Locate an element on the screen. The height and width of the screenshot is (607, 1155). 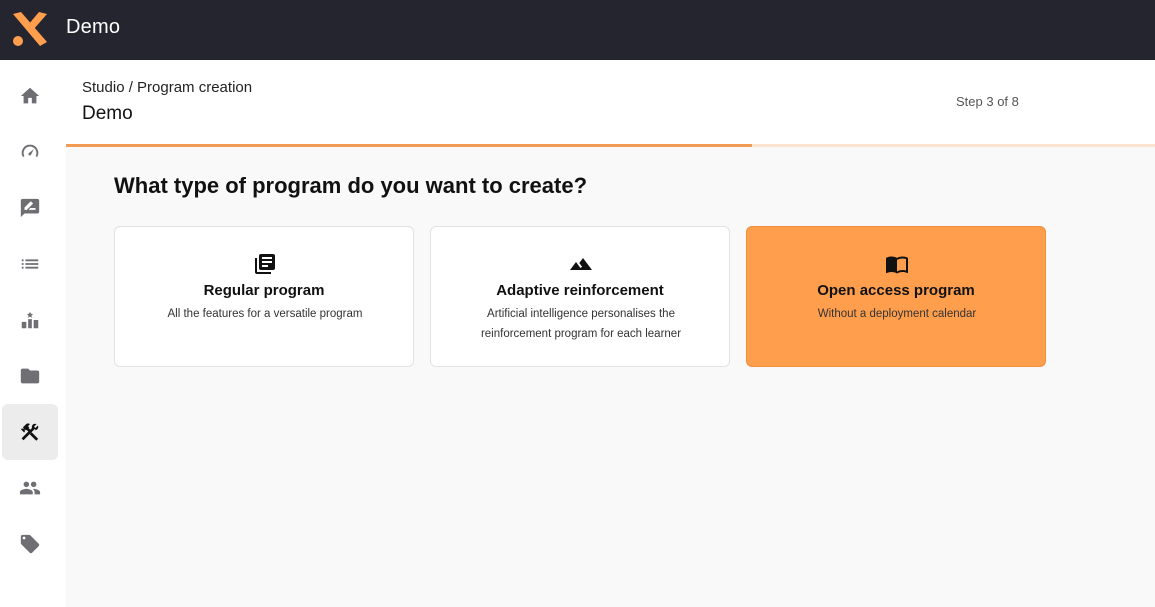
card-title: Regular program is located at coordinates (264, 290).